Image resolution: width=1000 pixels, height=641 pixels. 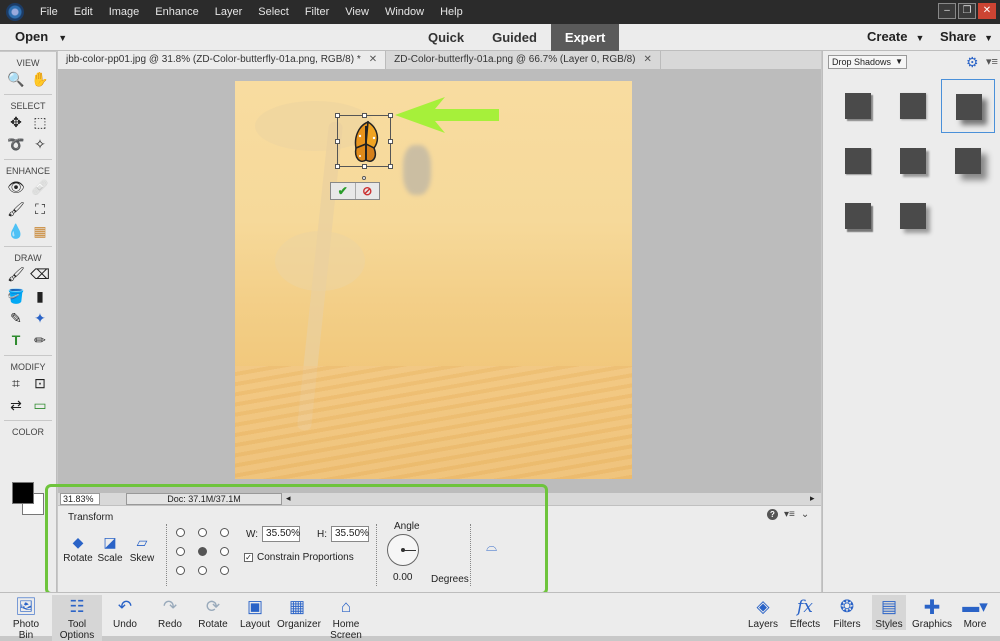 What do you see at coordinates (972, 62) in the screenshot?
I see `gear-icon: ⚙` at bounding box center [972, 62].